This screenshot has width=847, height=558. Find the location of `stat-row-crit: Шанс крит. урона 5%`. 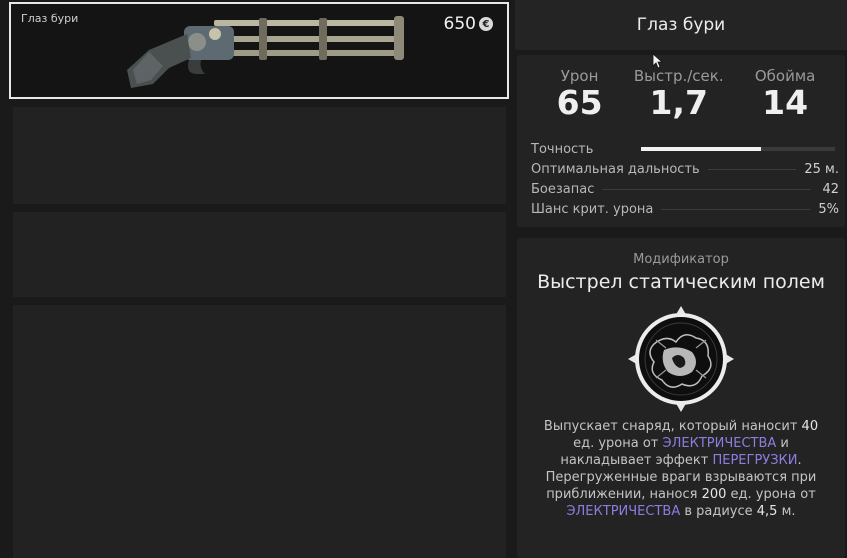

stat-row-crit: Шанс крит. урона 5% is located at coordinates (685, 209).